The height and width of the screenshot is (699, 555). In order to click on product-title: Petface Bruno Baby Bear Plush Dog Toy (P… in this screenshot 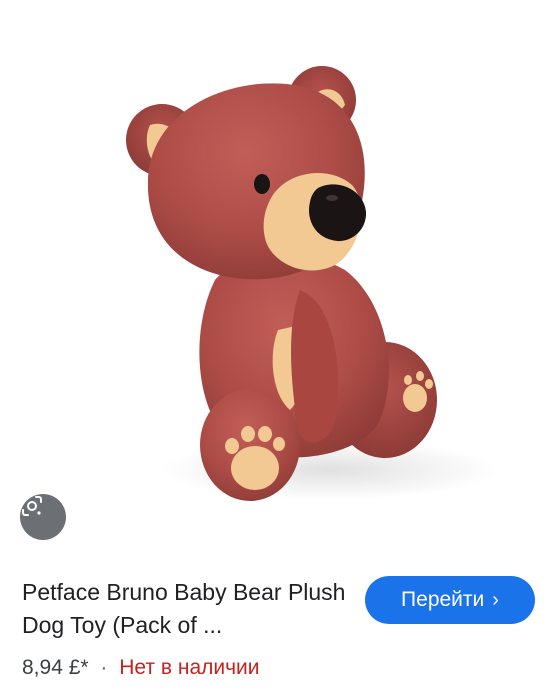, I will do `click(187, 609)`.